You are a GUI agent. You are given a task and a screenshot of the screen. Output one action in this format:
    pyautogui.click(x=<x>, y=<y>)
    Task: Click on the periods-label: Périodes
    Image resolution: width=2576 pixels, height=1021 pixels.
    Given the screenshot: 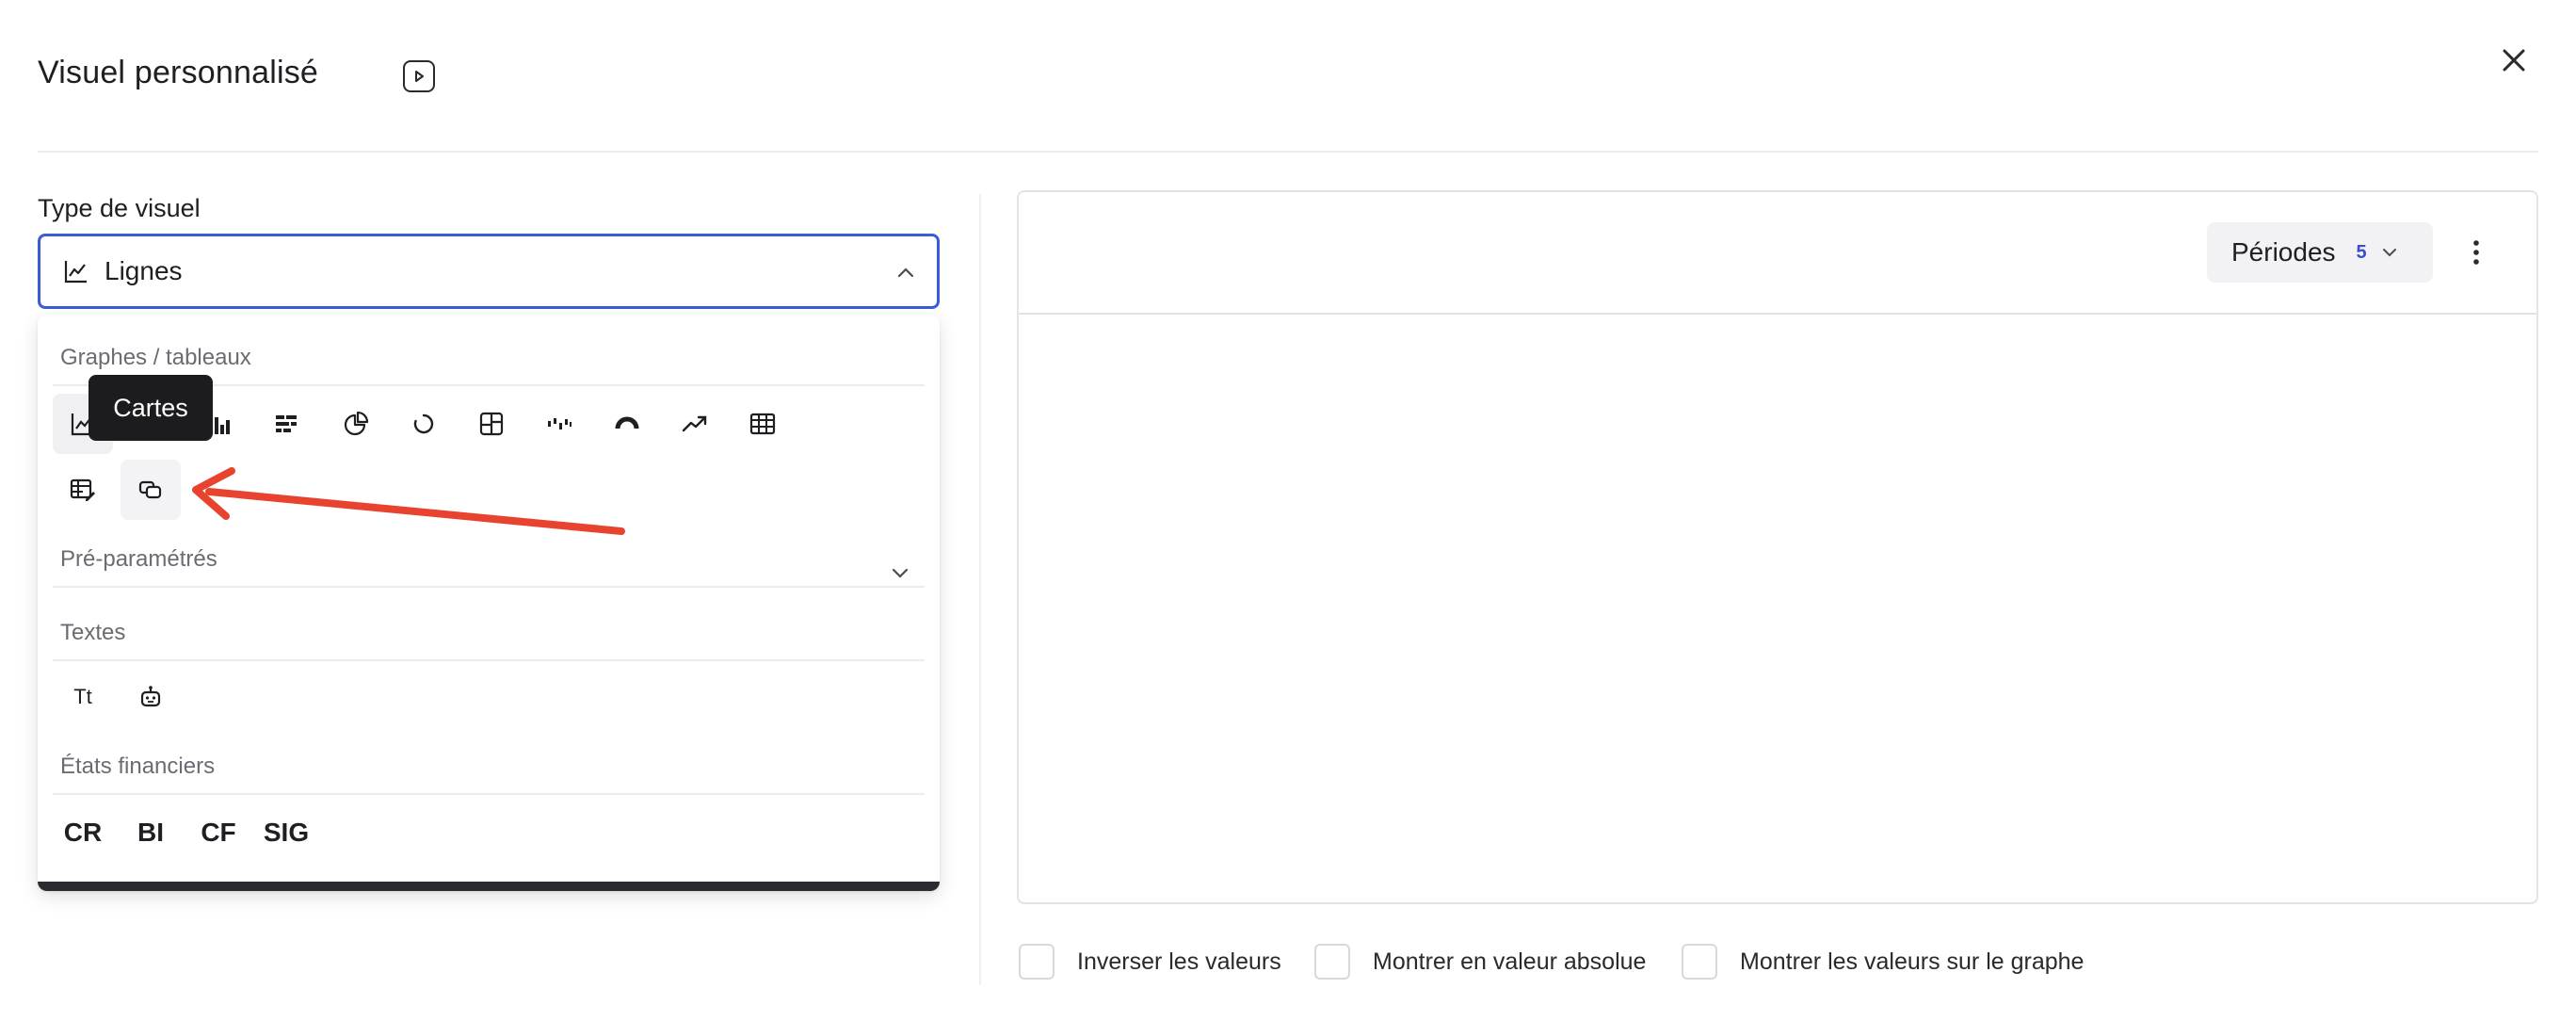 What is the action you would take?
    pyautogui.click(x=2283, y=252)
    